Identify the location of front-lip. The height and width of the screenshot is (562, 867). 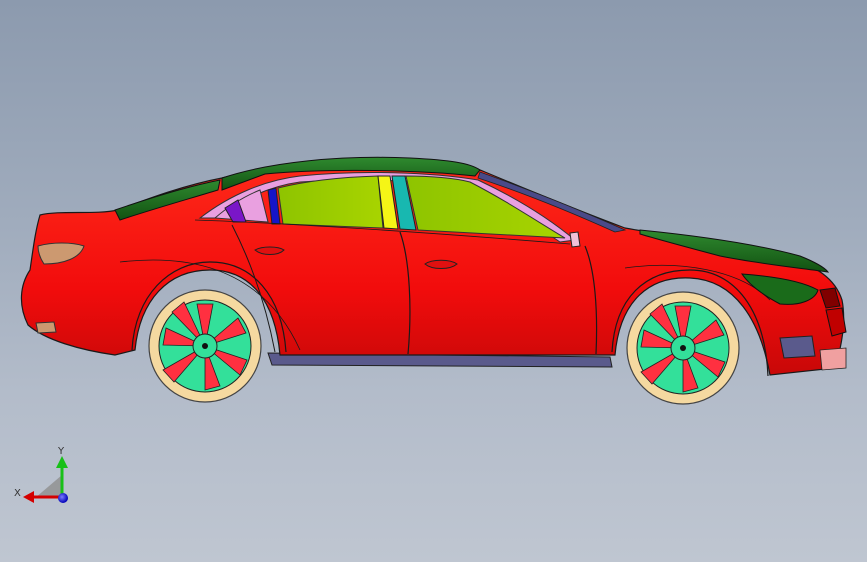
(833, 359).